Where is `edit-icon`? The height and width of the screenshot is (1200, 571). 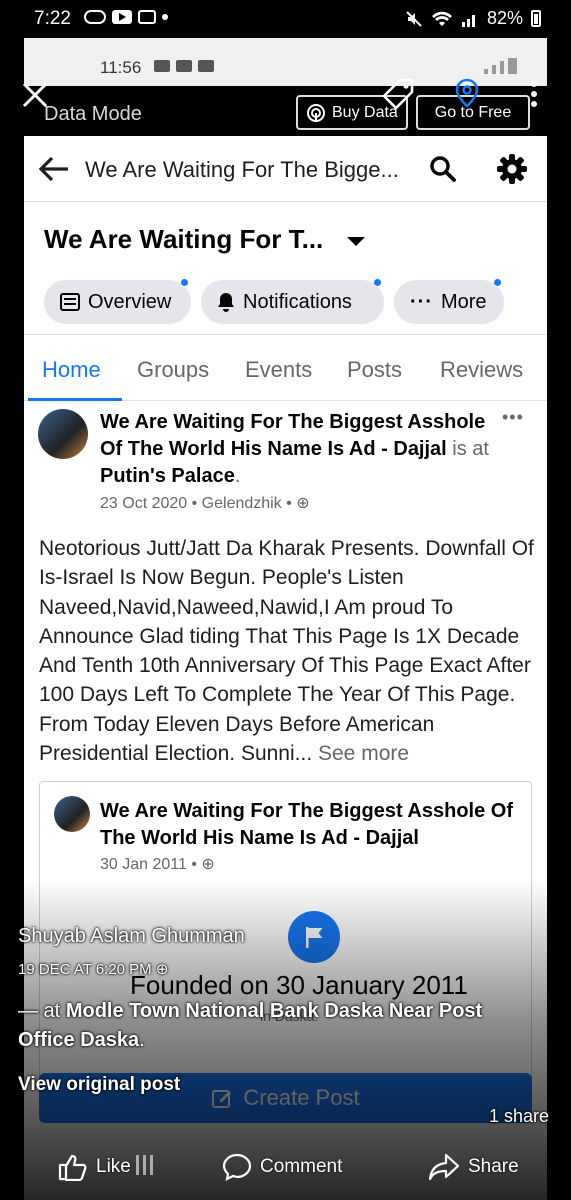
edit-icon is located at coordinates (222, 1099).